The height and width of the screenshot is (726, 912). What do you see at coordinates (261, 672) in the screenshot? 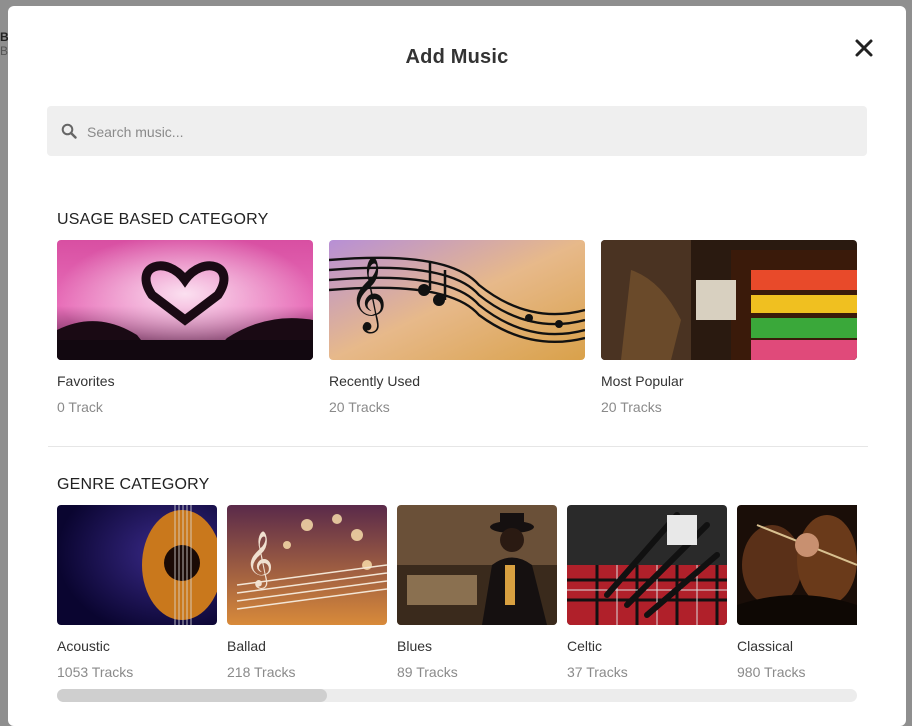
I see `genre-track-count: 218 Tracks` at bounding box center [261, 672].